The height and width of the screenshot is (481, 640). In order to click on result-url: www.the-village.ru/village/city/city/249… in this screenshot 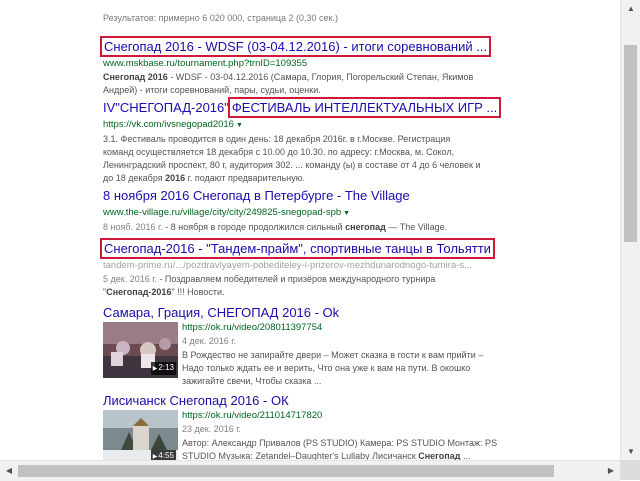, I will do `click(293, 213)`.